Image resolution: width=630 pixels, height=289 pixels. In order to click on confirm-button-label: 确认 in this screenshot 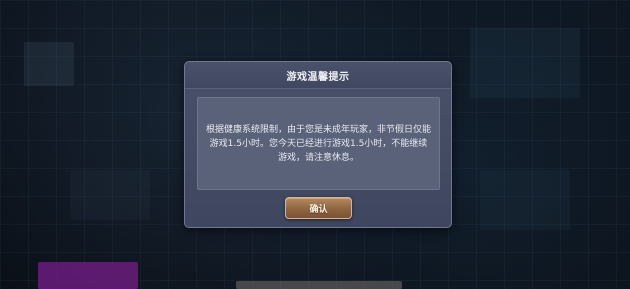, I will do `click(318, 209)`.